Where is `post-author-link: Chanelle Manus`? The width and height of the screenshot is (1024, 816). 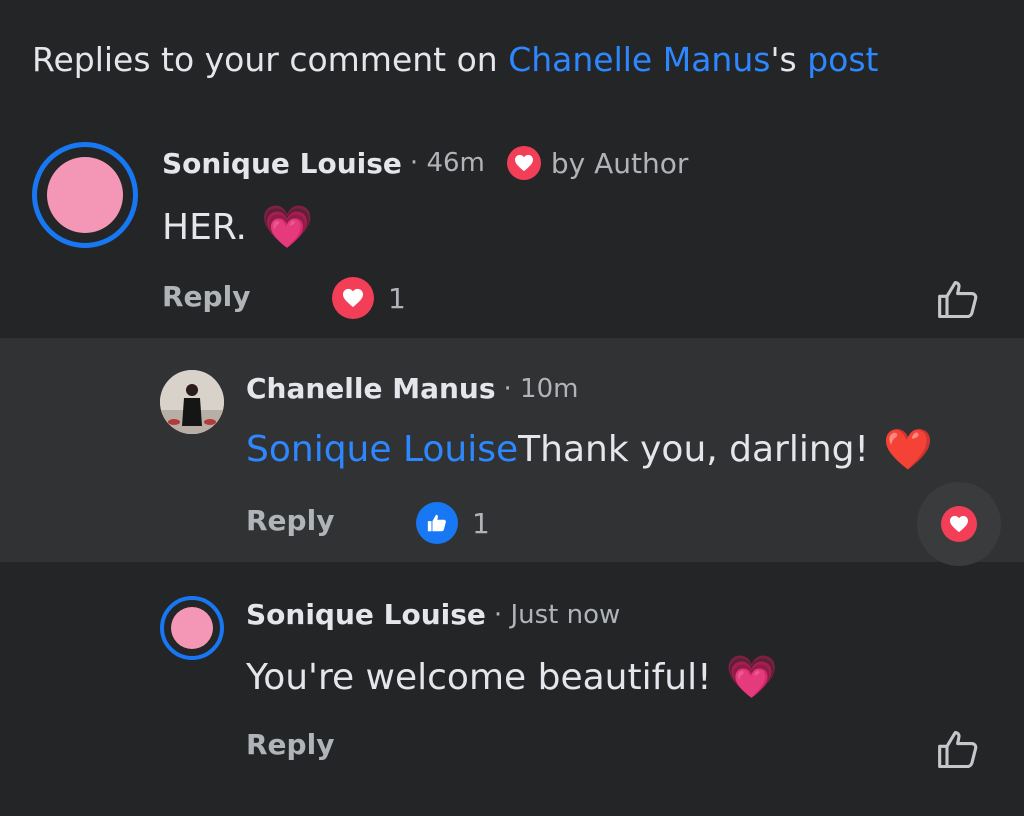 post-author-link: Chanelle Manus is located at coordinates (639, 59).